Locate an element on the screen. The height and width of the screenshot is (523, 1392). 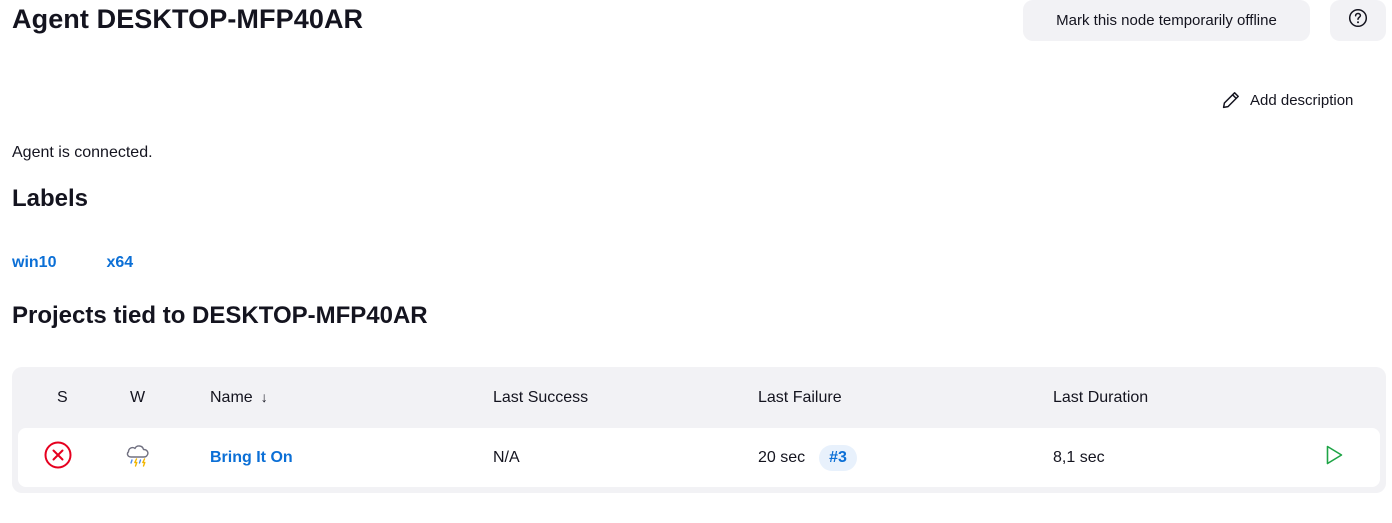
column-header-status: S is located at coordinates (62, 398).